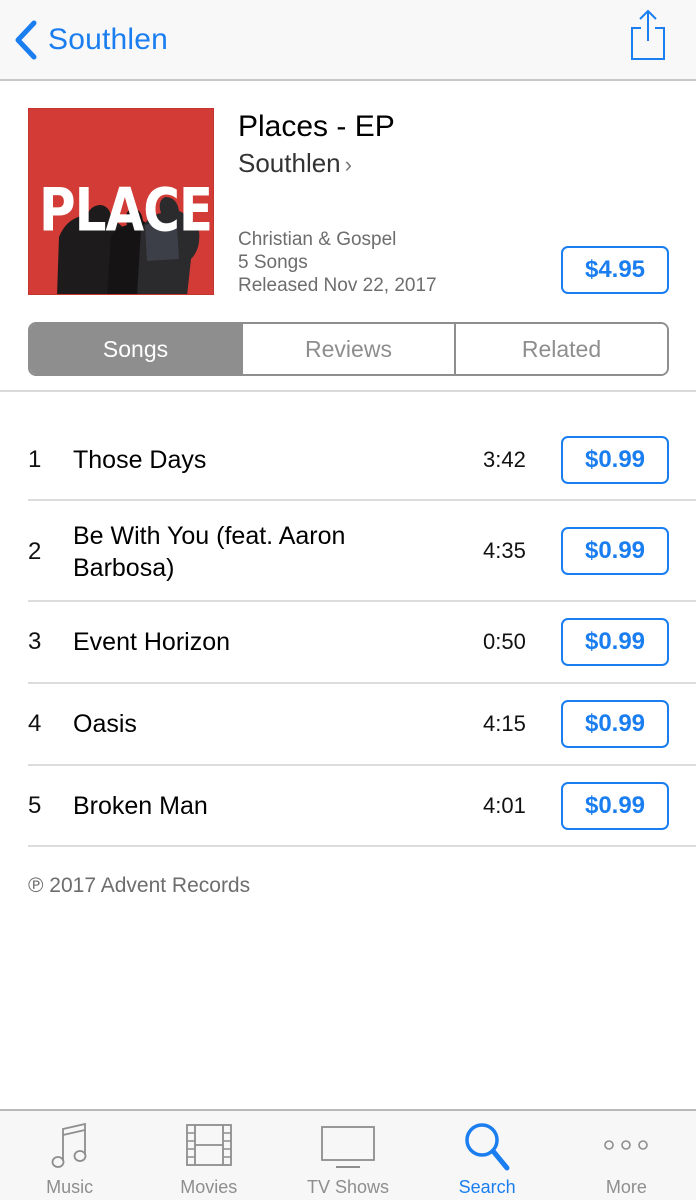 The width and height of the screenshot is (696, 1200). I want to click on tab-label: Movies, so click(209, 1187).